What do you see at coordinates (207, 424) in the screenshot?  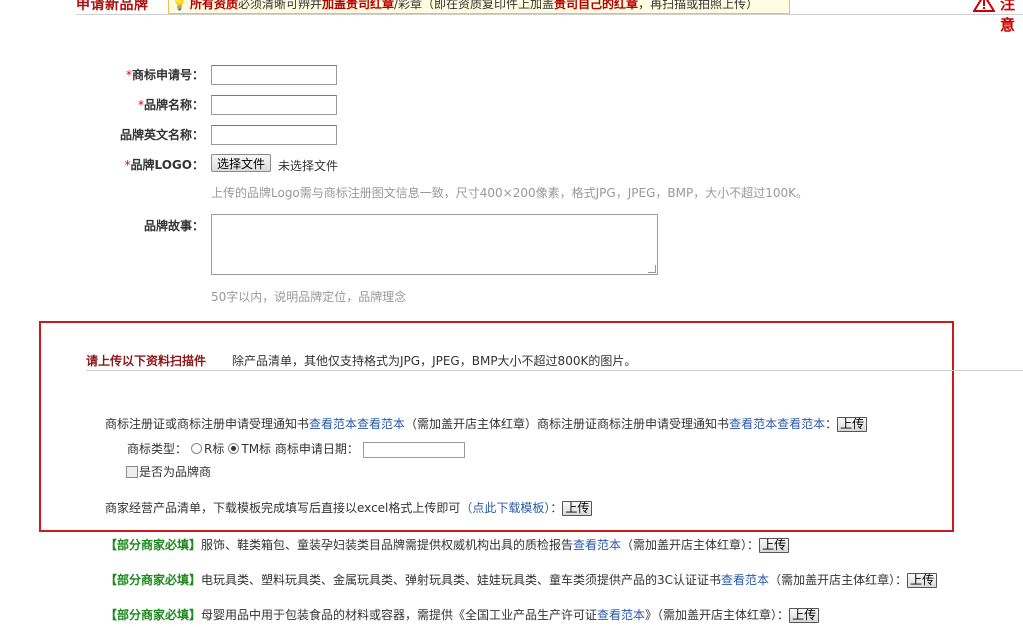 I see `trademark-cert-text: 商标注册证或商标注册申请受理通知书` at bounding box center [207, 424].